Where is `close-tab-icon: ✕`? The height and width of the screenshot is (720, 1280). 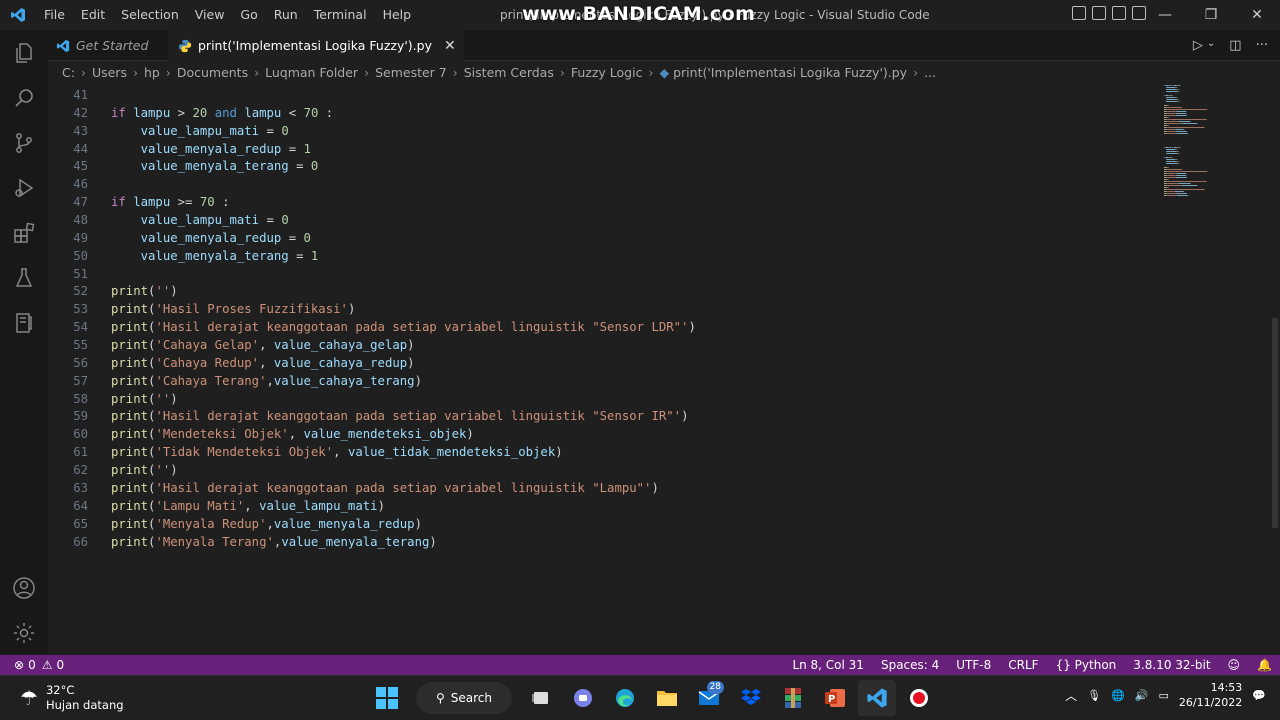 close-tab-icon: ✕ is located at coordinates (450, 46).